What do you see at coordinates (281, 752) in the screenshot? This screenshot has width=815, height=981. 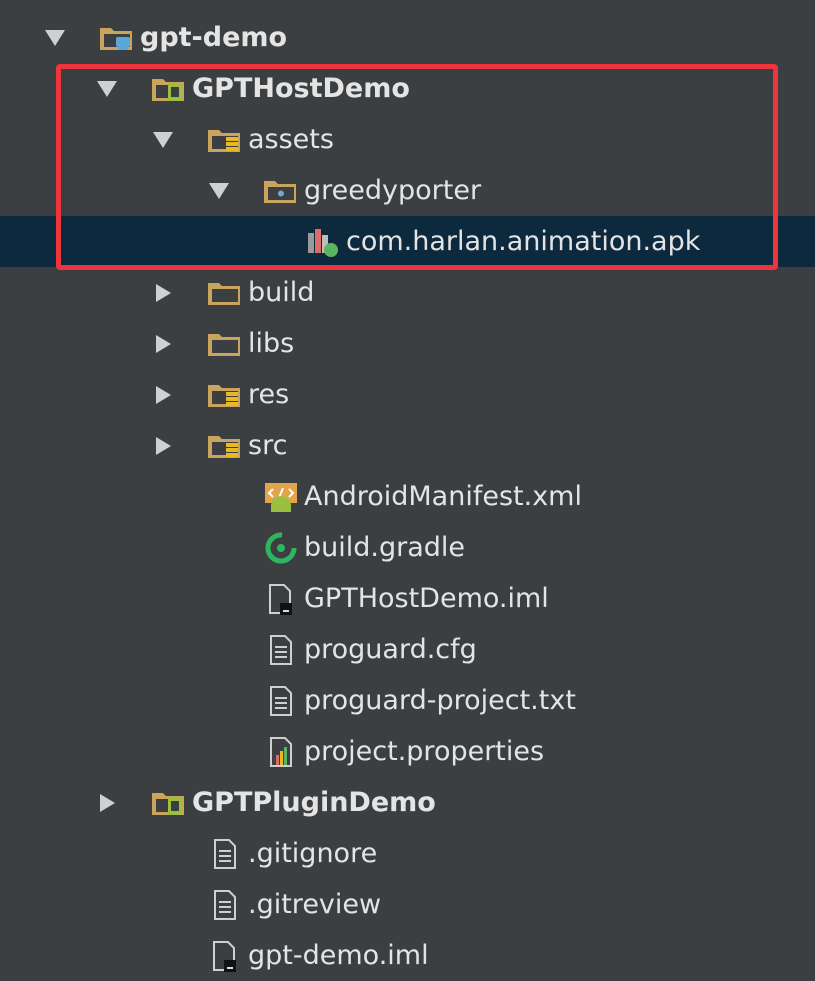 I see `properties-file-icon` at bounding box center [281, 752].